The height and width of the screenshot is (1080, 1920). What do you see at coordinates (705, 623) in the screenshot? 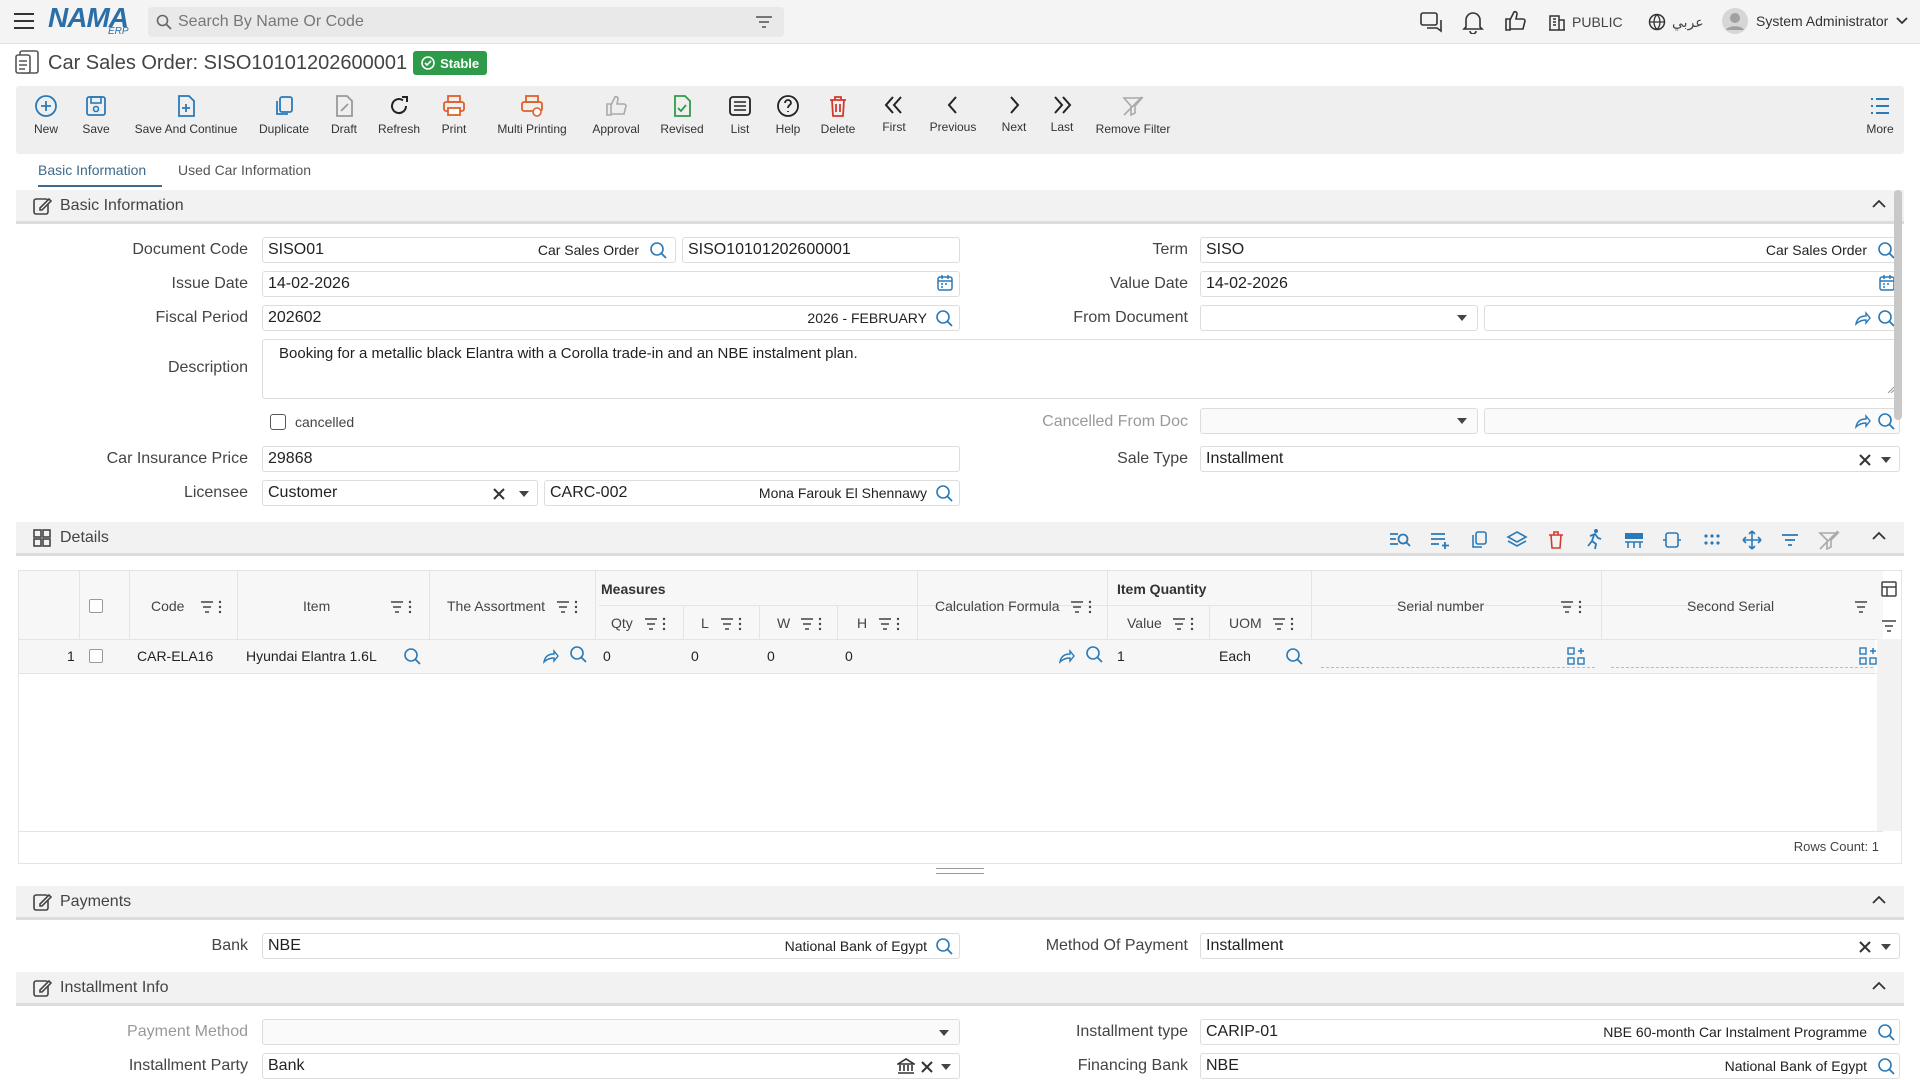
I see `col-header-l: L` at bounding box center [705, 623].